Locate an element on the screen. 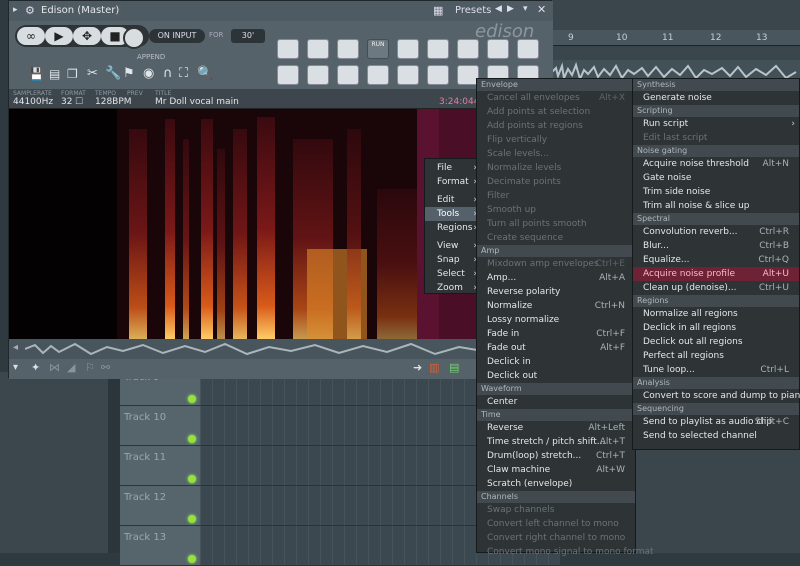 The width and height of the screenshot is (800, 566). menu-item-regions: Regions› is located at coordinates (453, 228).